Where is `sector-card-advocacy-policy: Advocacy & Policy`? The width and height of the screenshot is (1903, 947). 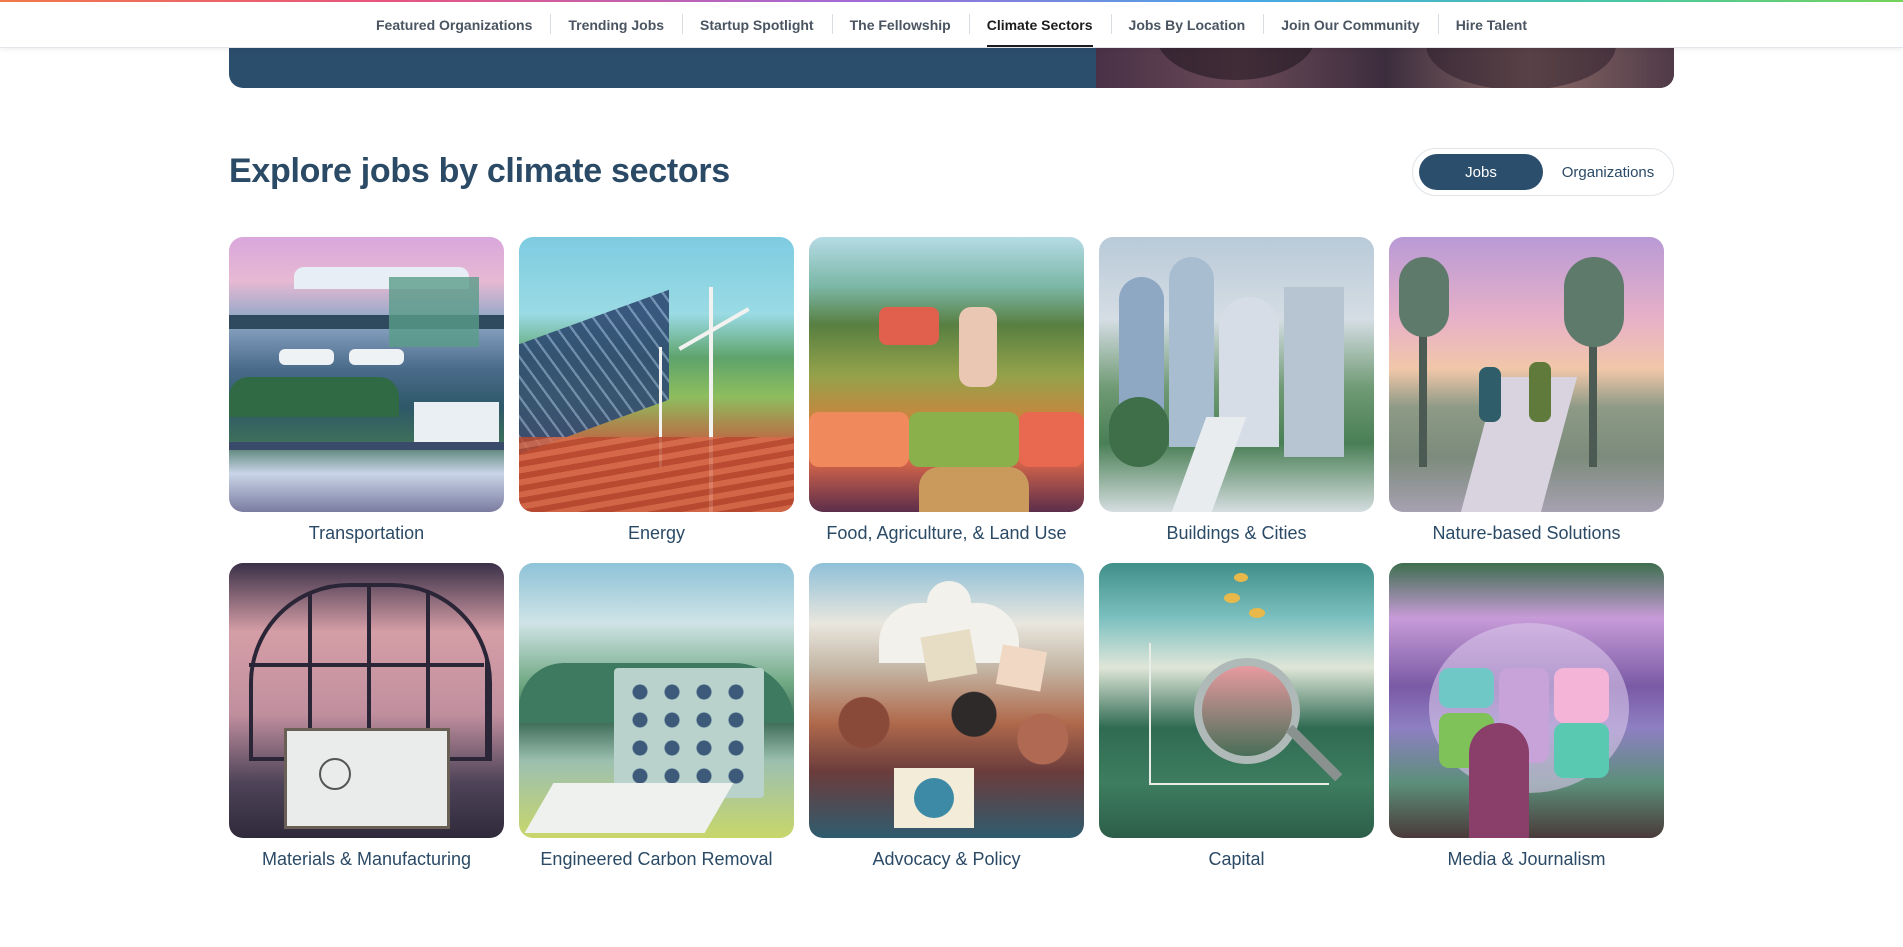
sector-card-advocacy-policy: Advocacy & Policy is located at coordinates (946, 717).